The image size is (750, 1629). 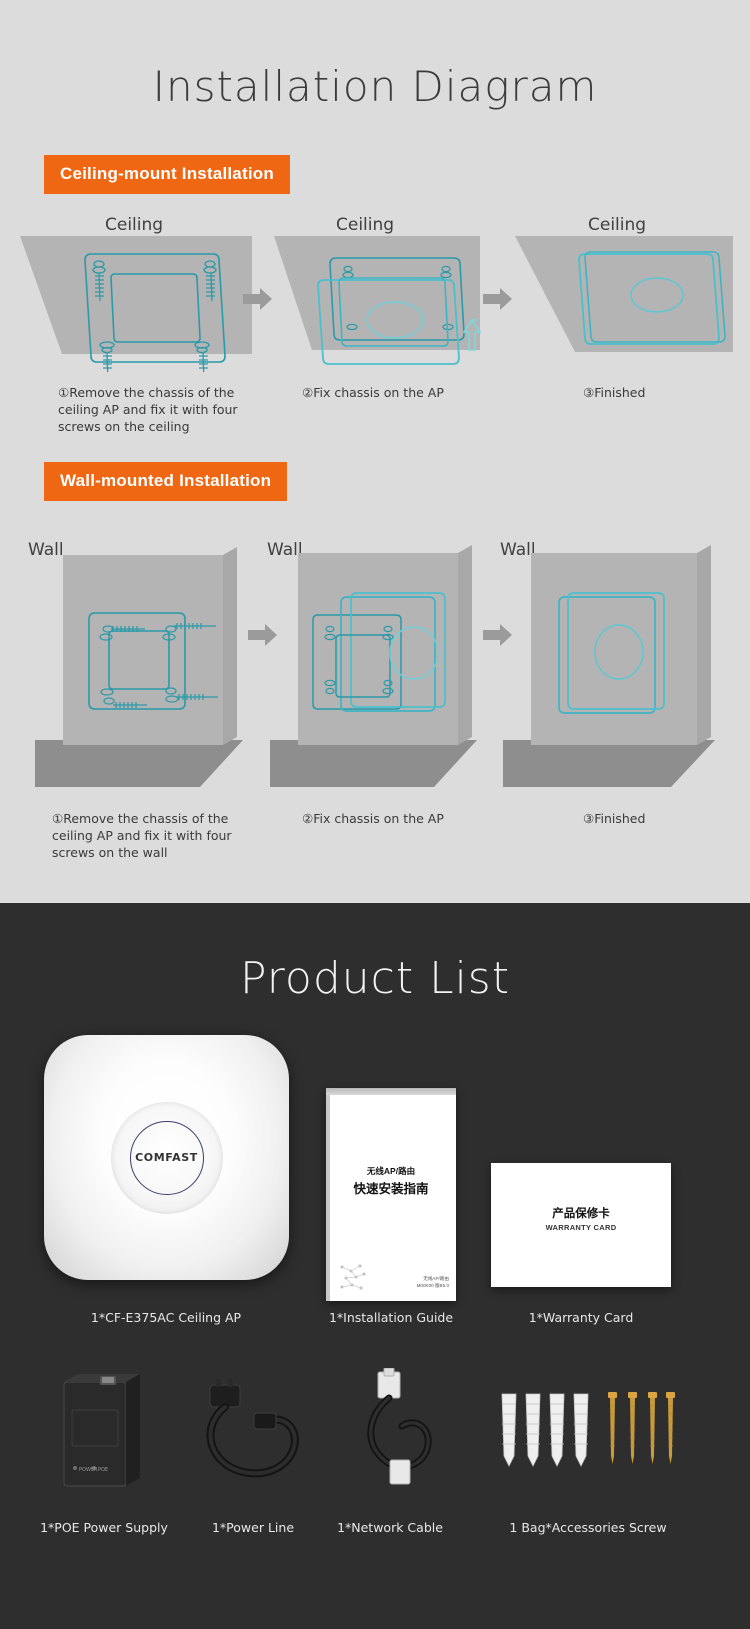 I want to click on comfast-logo: COMFAST, so click(x=166, y=1157).